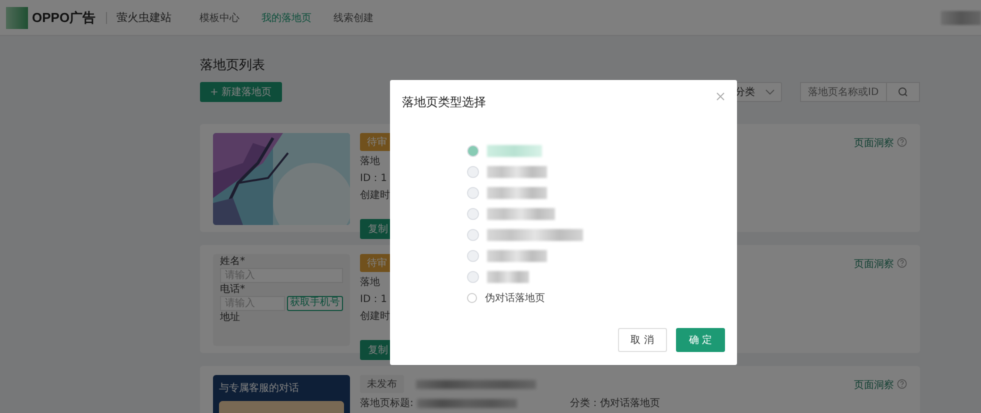 This screenshot has width=981, height=413. What do you see at coordinates (220, 17) in the screenshot?
I see `nav-tab: 模板中心` at bounding box center [220, 17].